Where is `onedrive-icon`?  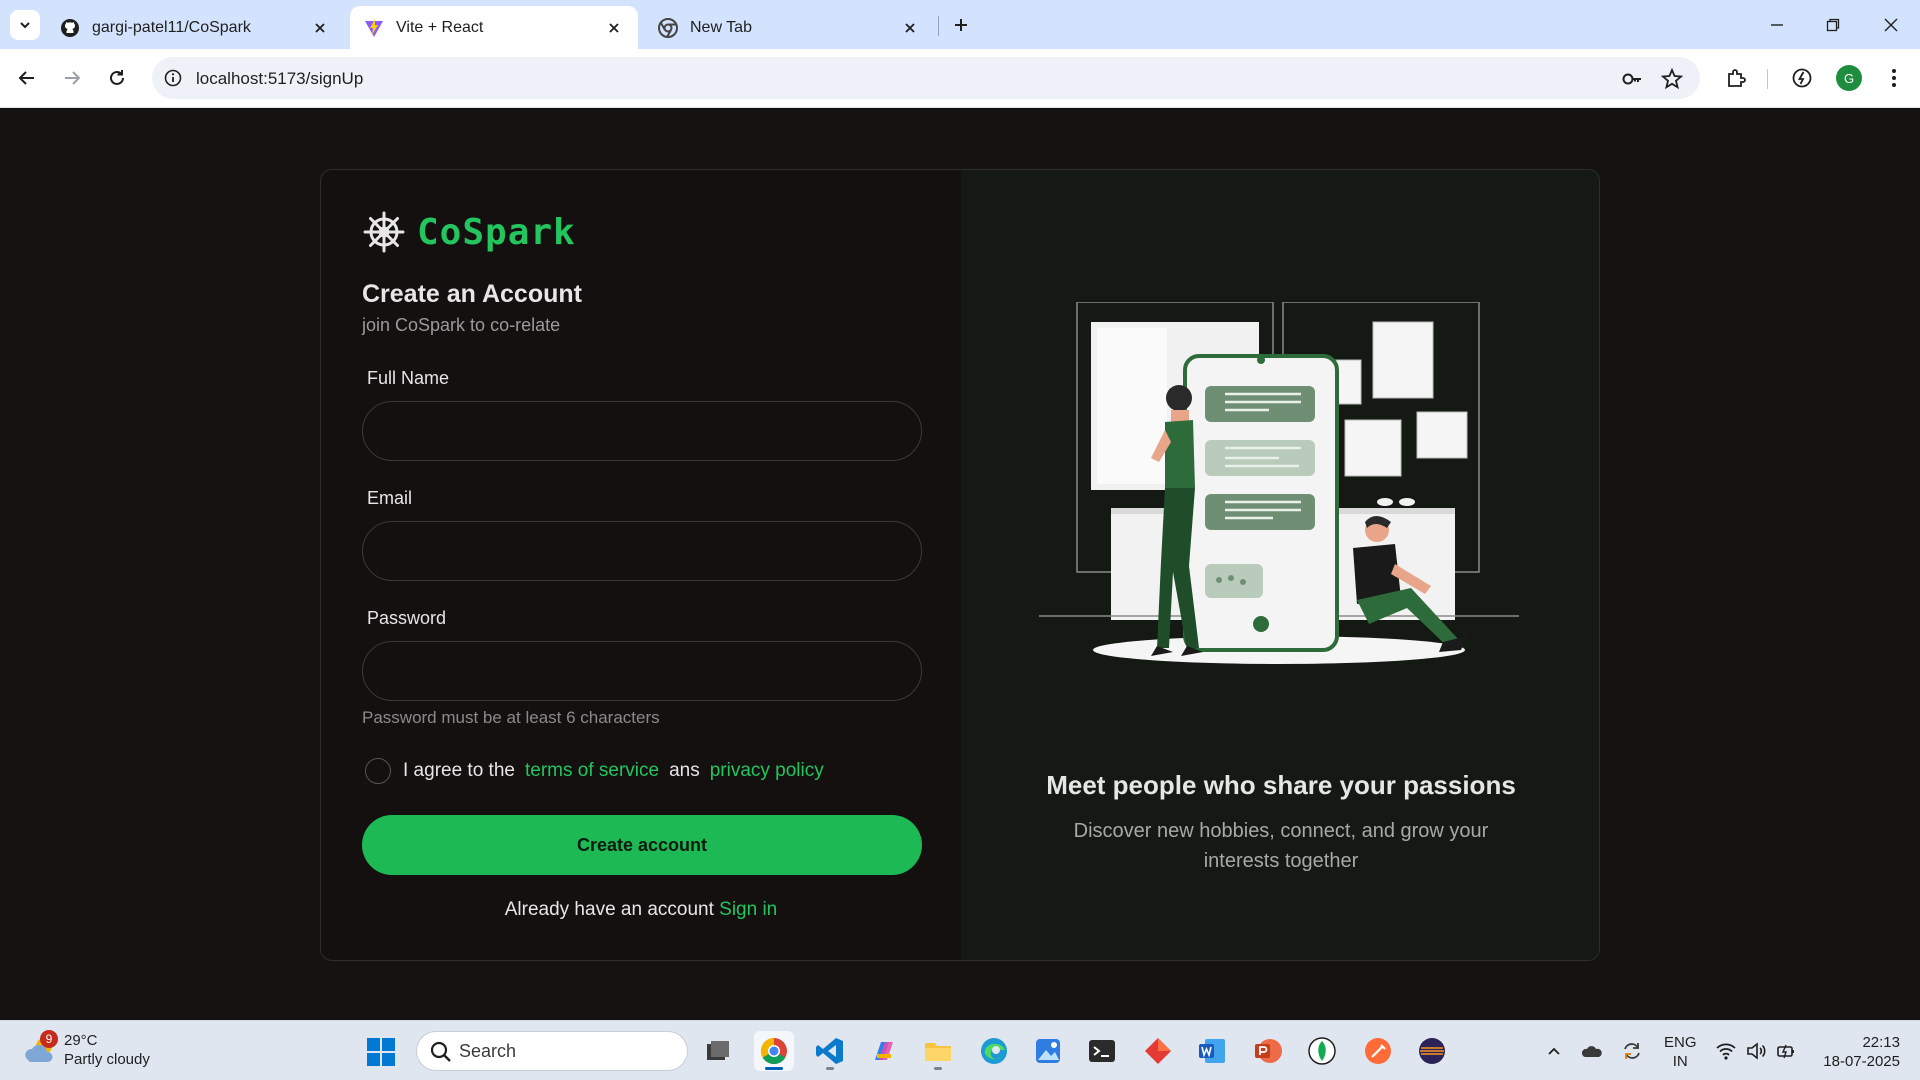 onedrive-icon is located at coordinates (1592, 1051).